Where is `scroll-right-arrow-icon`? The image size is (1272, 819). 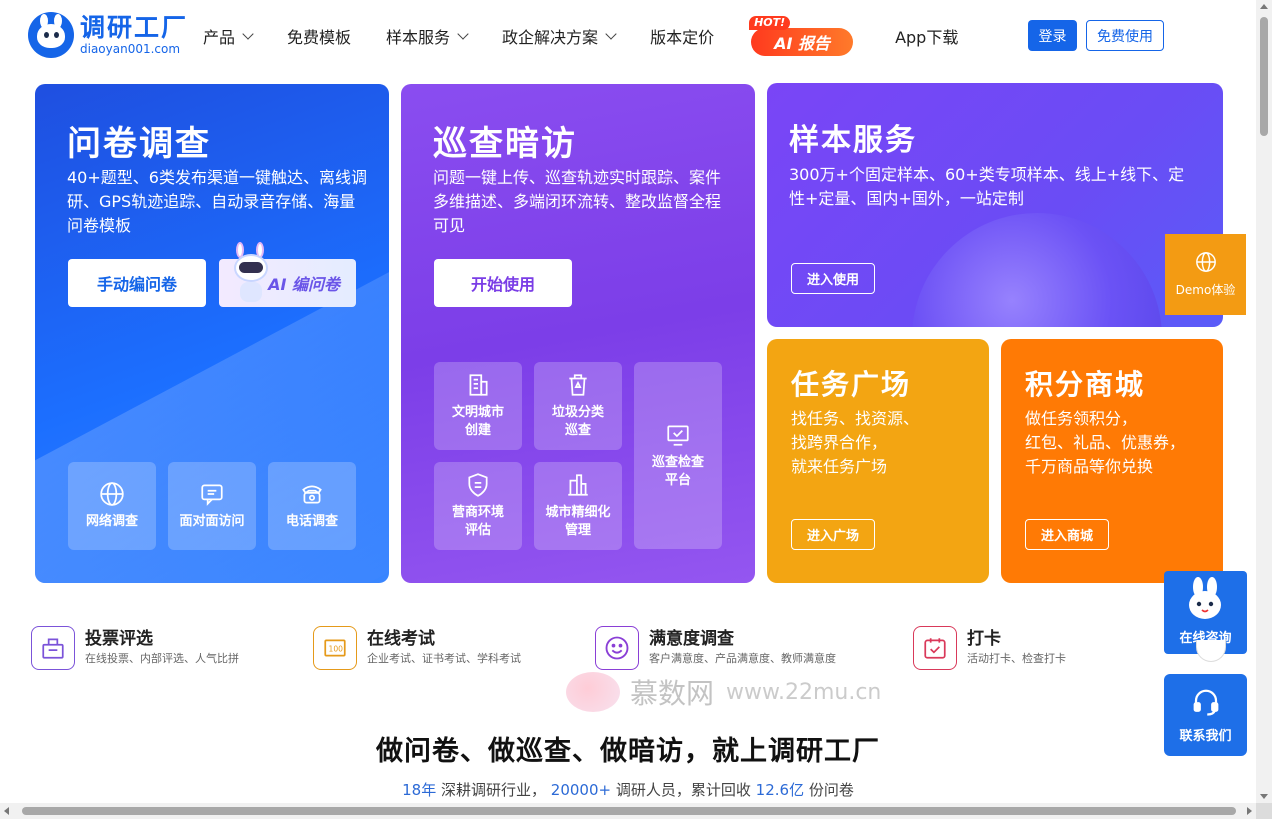 scroll-right-arrow-icon is located at coordinates (1249, 811).